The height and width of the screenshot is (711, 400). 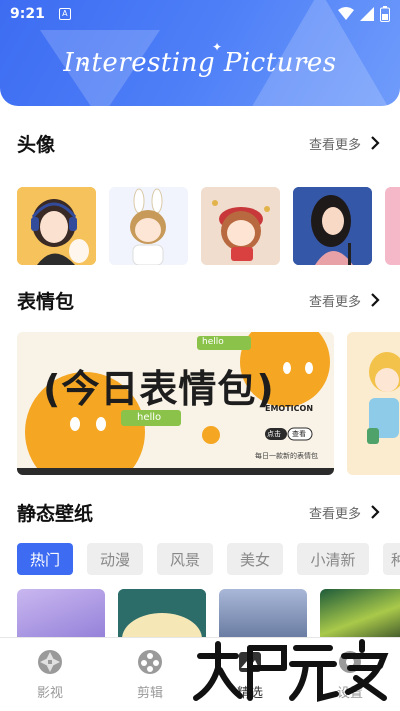 I want to click on sticker-tag: EMOTICON, so click(x=289, y=408).